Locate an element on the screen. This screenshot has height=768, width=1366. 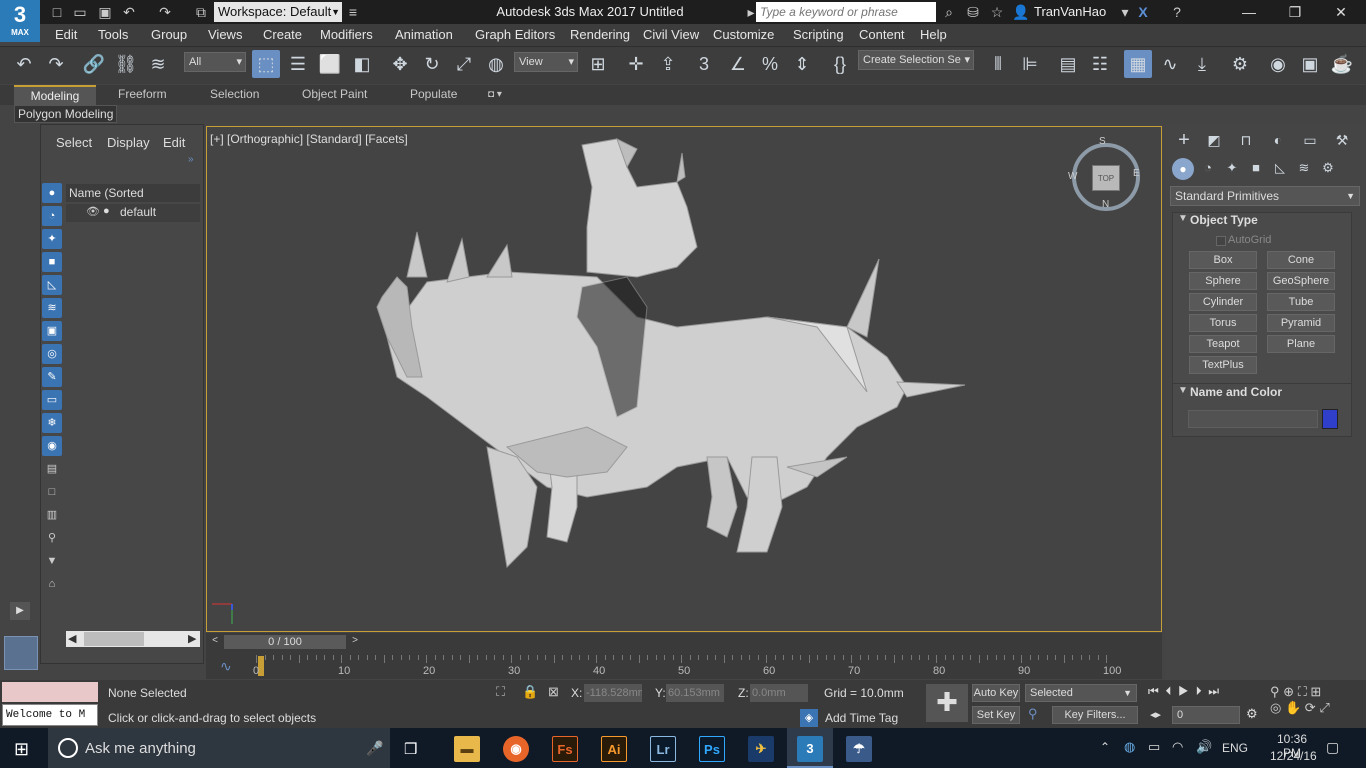
menu-graph-editors: Graph Editors is located at coordinates (515, 34).